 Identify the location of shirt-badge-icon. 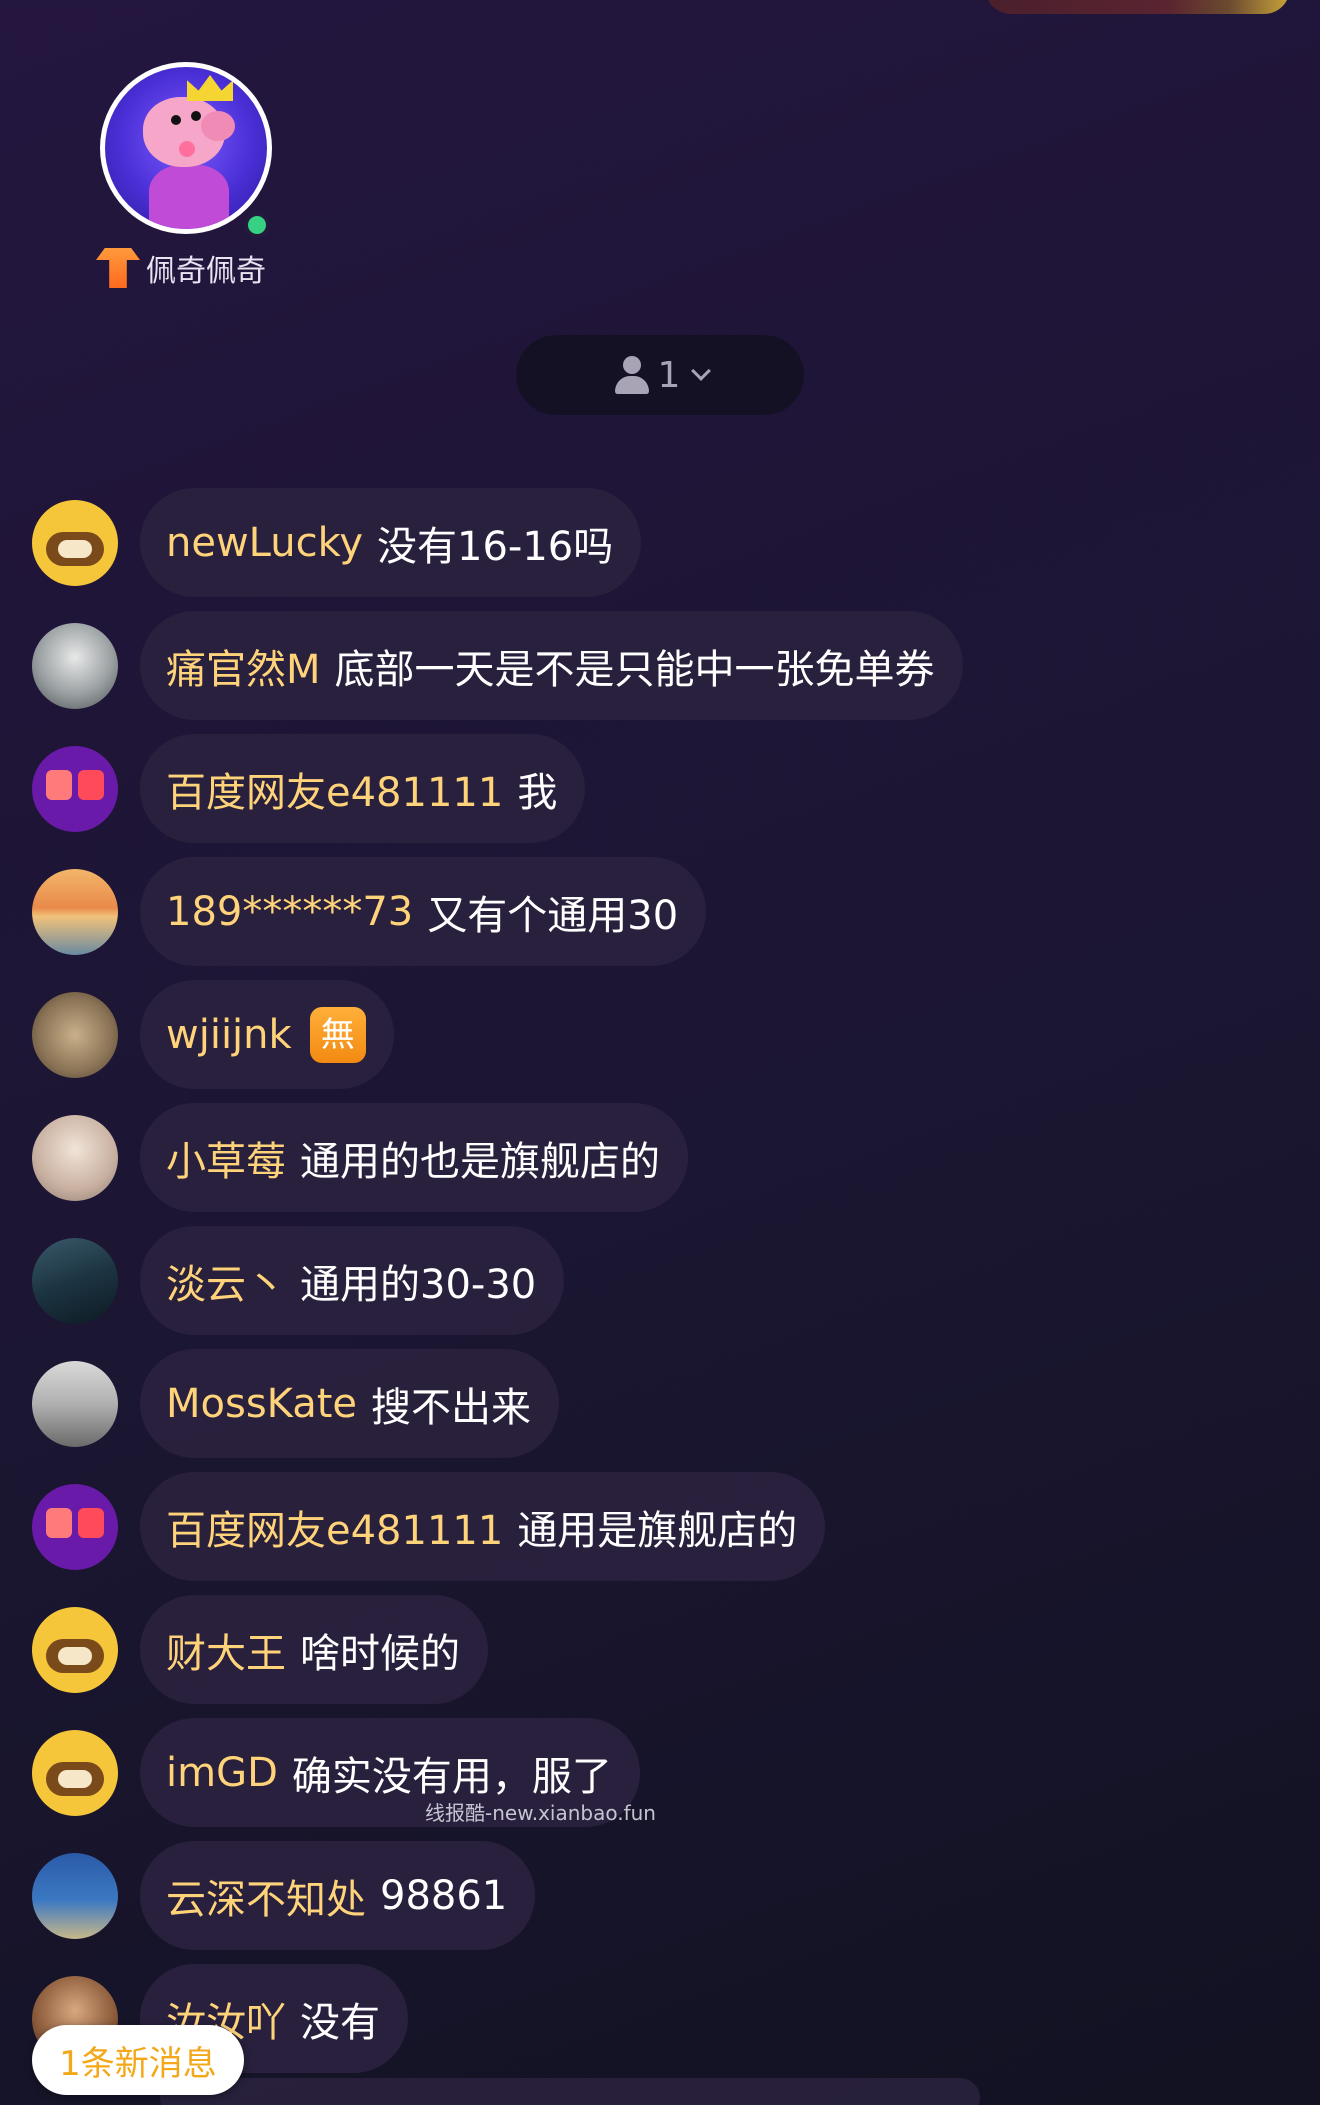
(118, 268).